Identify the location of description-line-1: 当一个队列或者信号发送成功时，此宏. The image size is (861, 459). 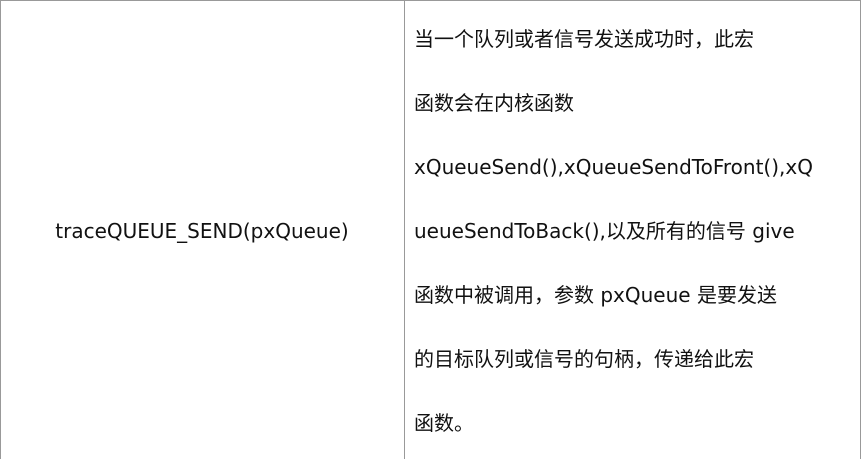
(584, 39).